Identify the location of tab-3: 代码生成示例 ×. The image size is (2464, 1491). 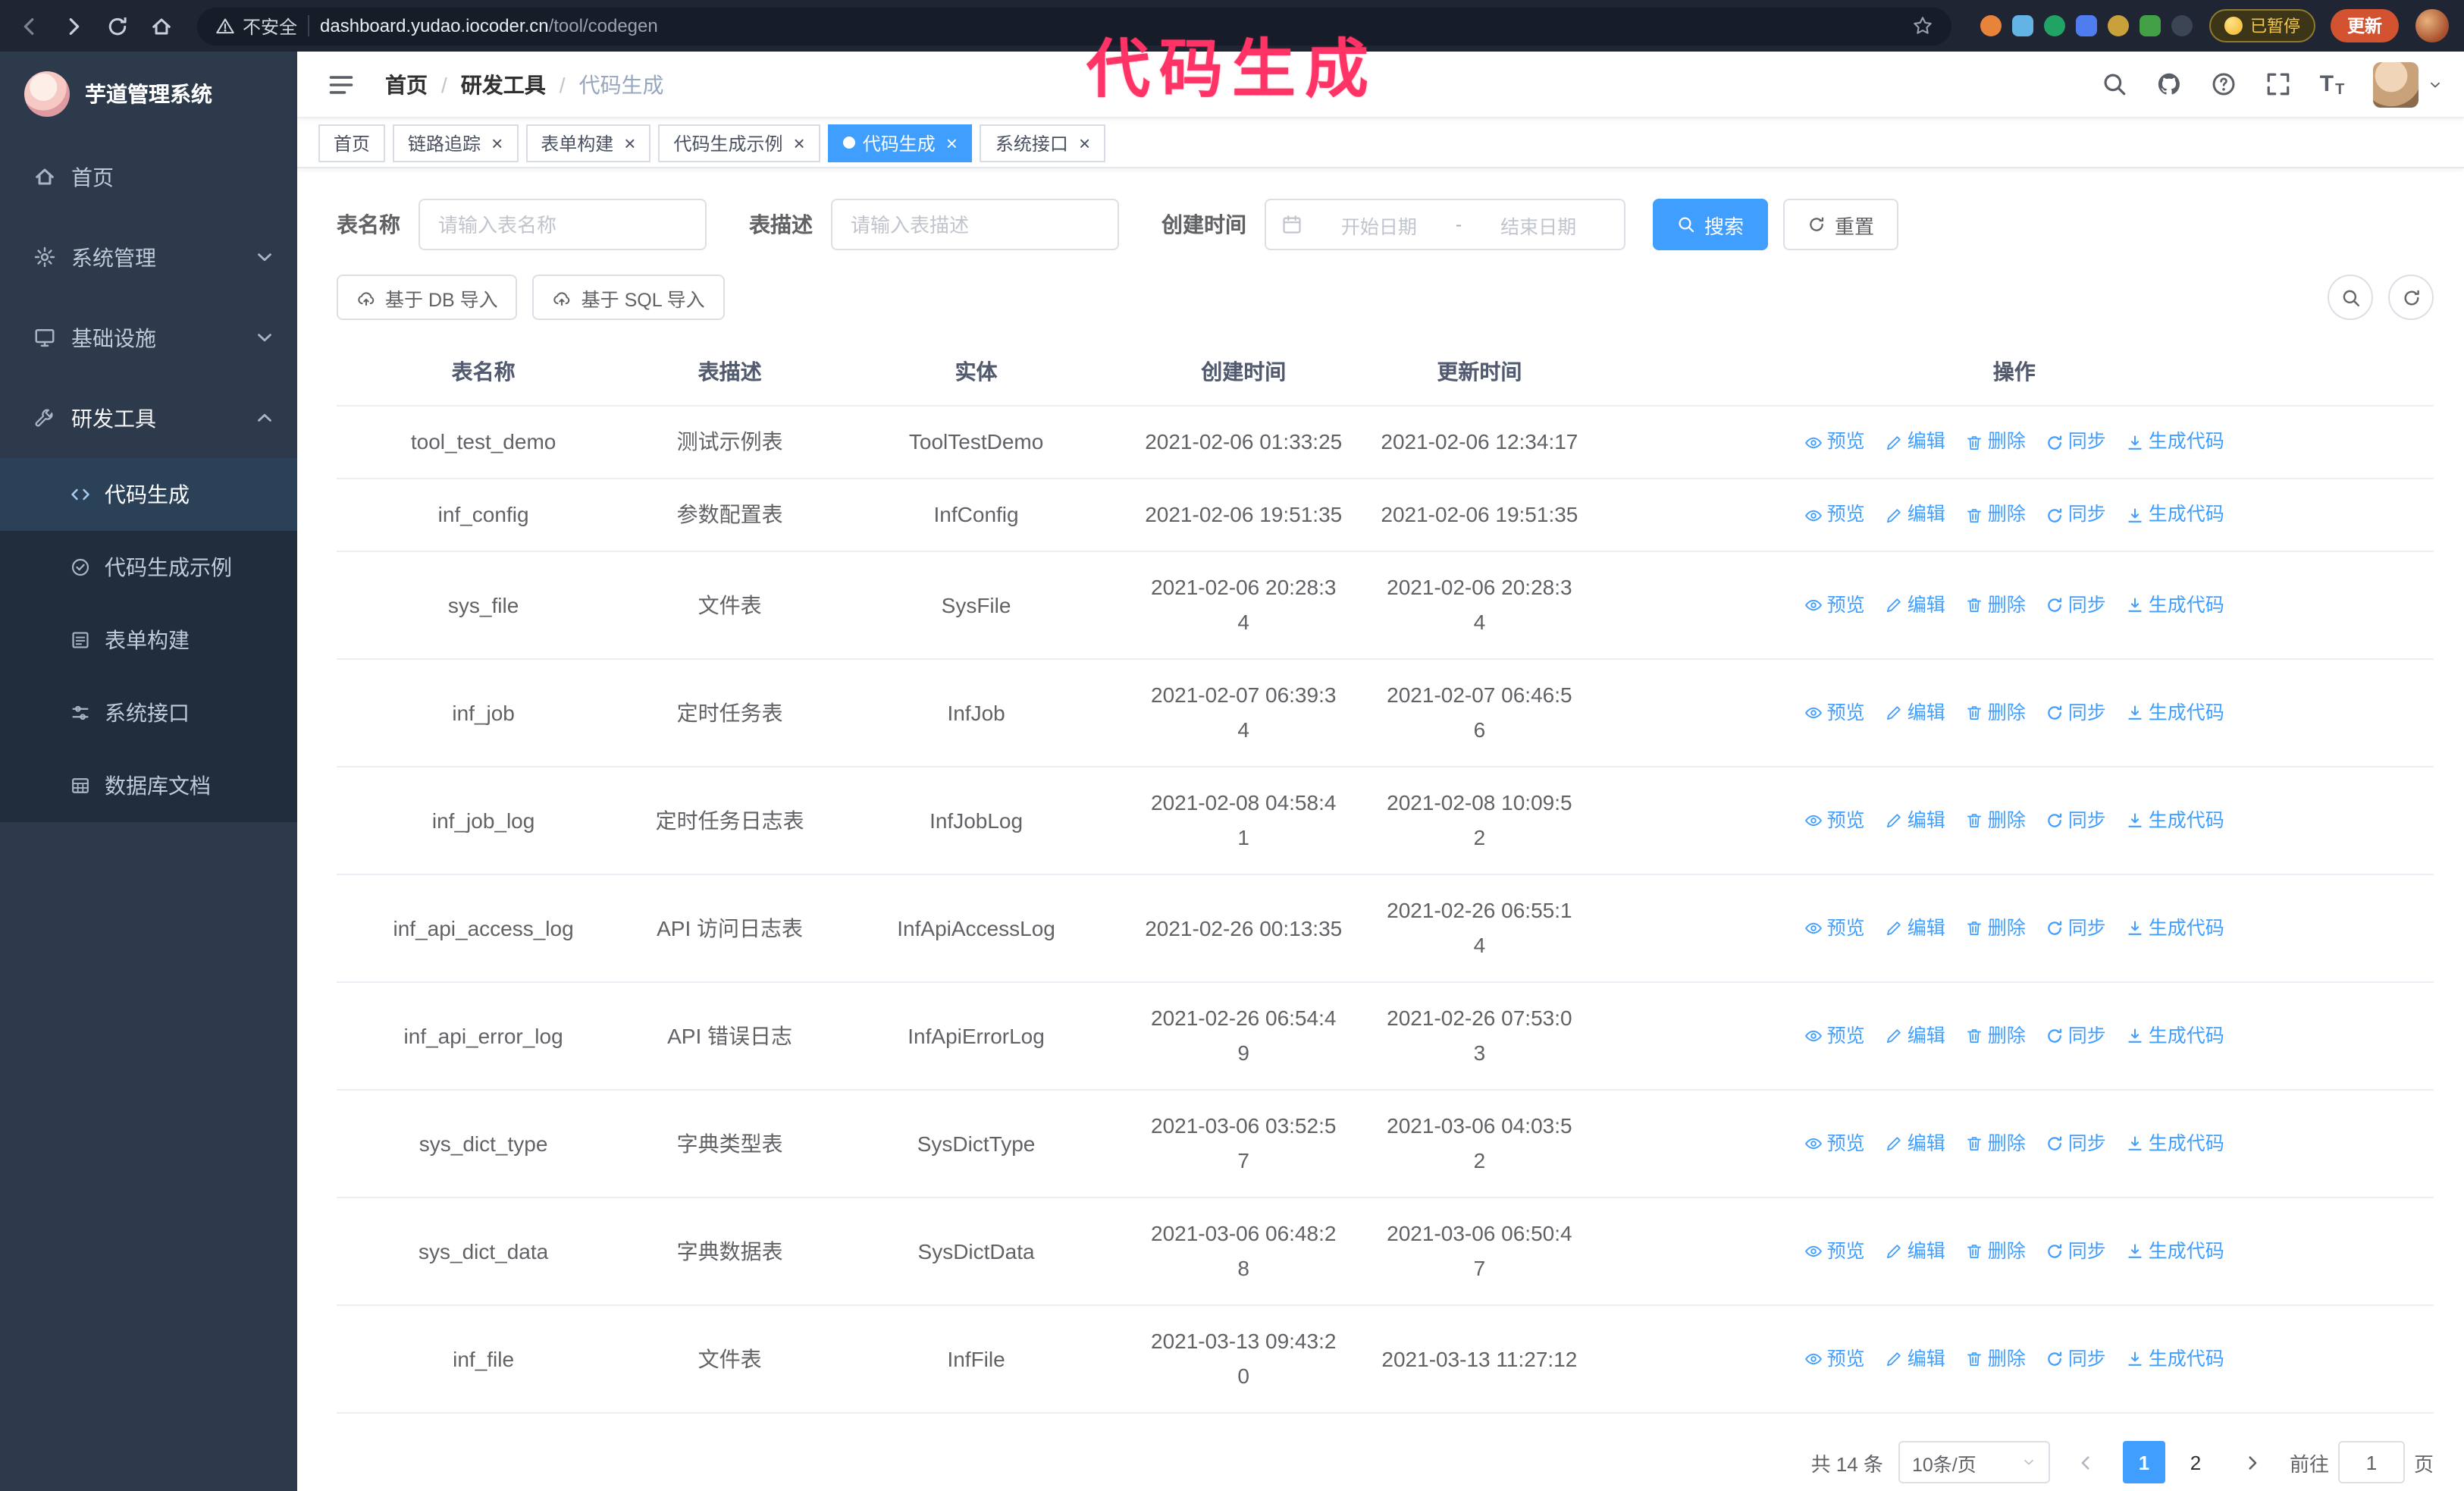
(739, 143).